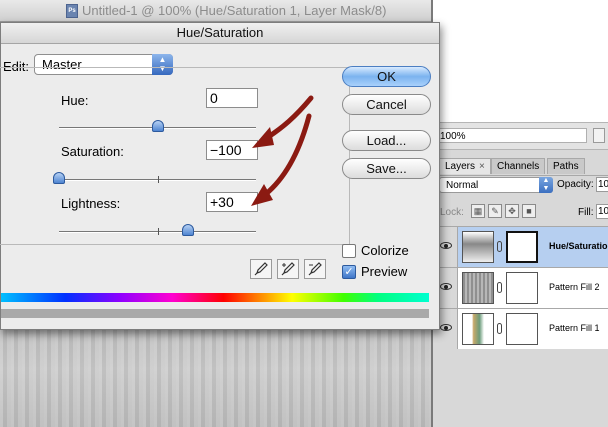 The height and width of the screenshot is (427, 608). What do you see at coordinates (188, 230) in the screenshot?
I see `lightness-slider-handle` at bounding box center [188, 230].